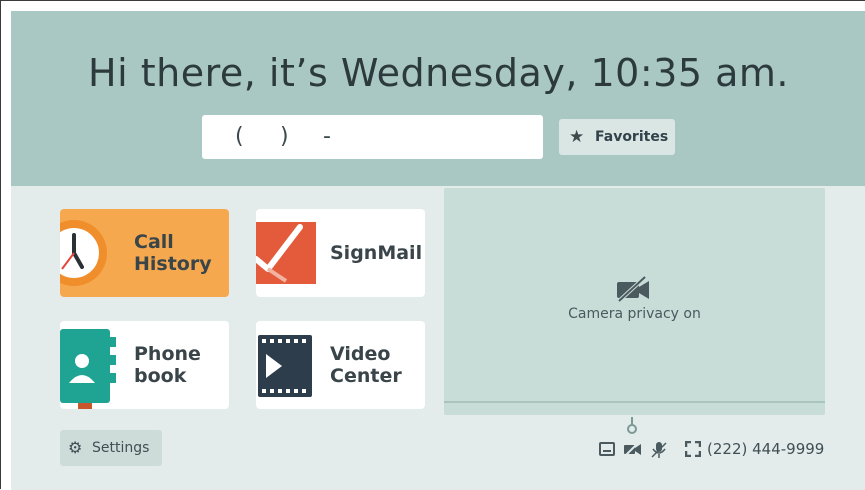 Image resolution: width=865 pixels, height=490 pixels. What do you see at coordinates (366, 365) in the screenshot?
I see `video-center-label: Video Center` at bounding box center [366, 365].